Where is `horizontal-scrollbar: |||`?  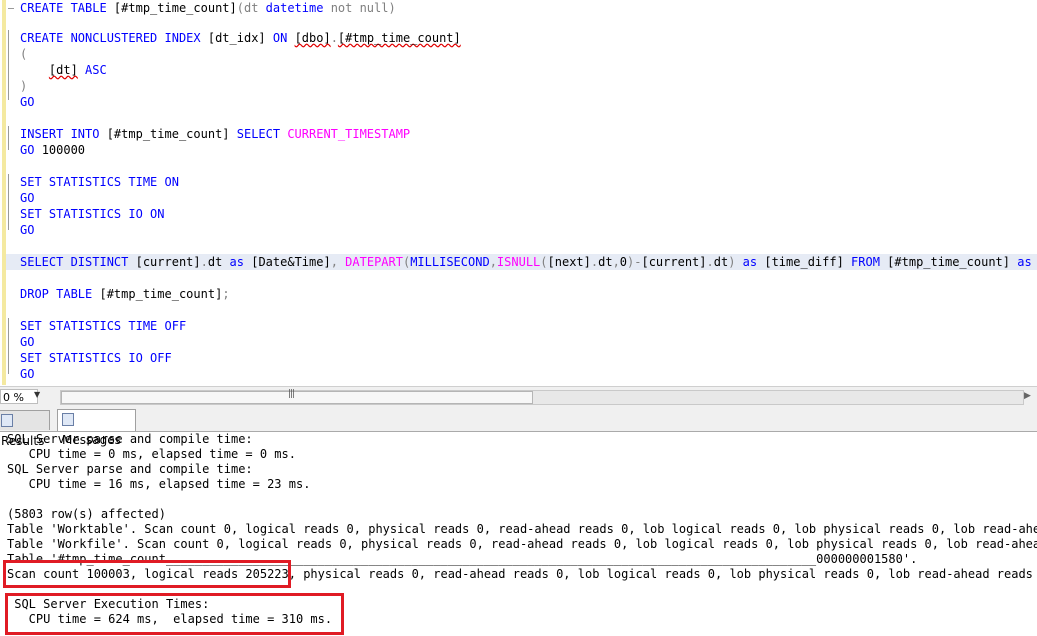 horizontal-scrollbar: ||| is located at coordinates (542, 397).